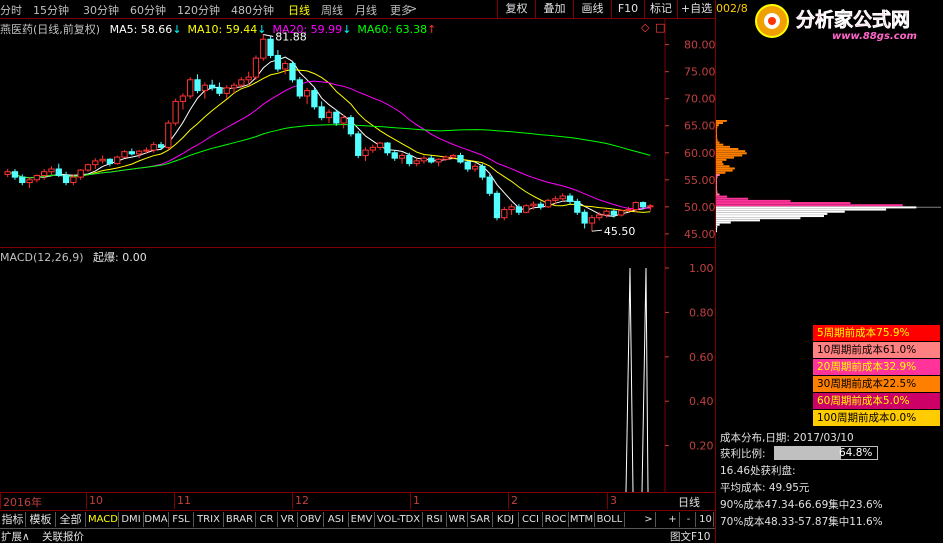 Image resolution: width=943 pixels, height=543 pixels. What do you see at coordinates (362, 519) in the screenshot?
I see `indicator-tab-emv: EMV` at bounding box center [362, 519].